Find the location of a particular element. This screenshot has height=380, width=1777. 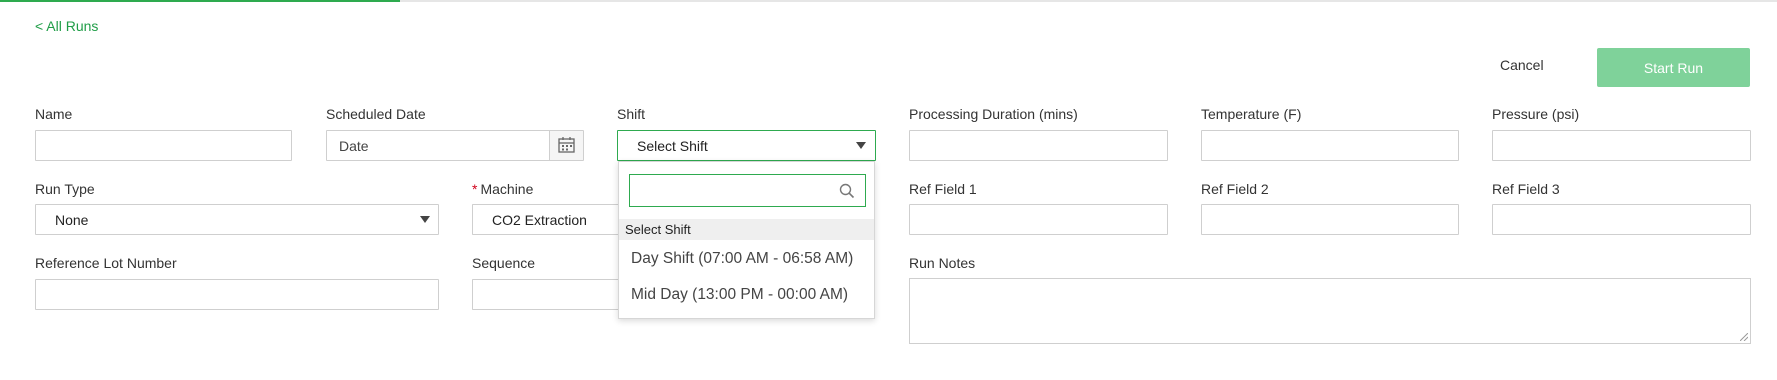

shift-label: Shift is located at coordinates (631, 114).